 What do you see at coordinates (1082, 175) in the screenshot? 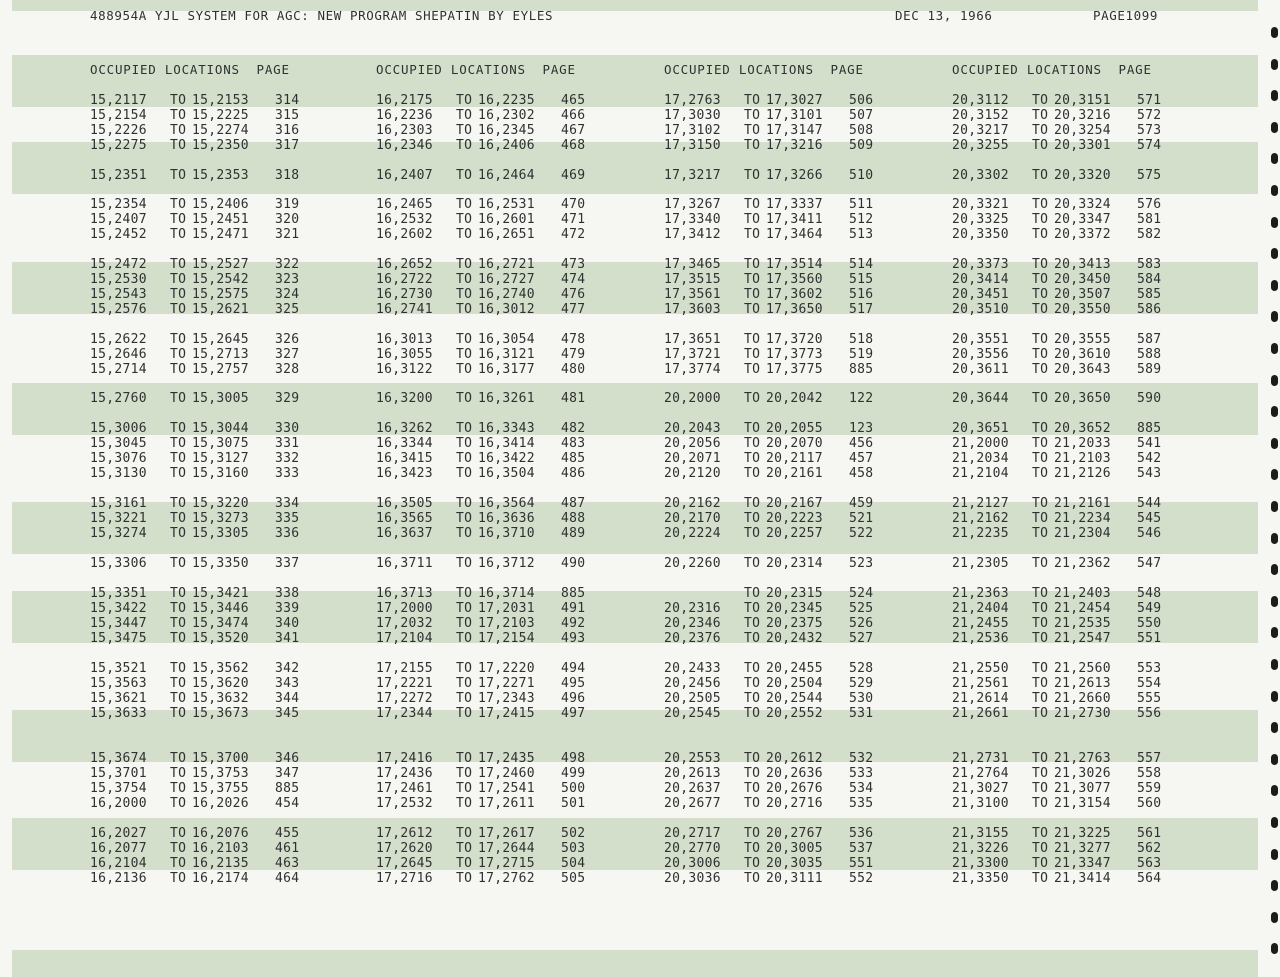
I see `to-location: 20,3320` at bounding box center [1082, 175].